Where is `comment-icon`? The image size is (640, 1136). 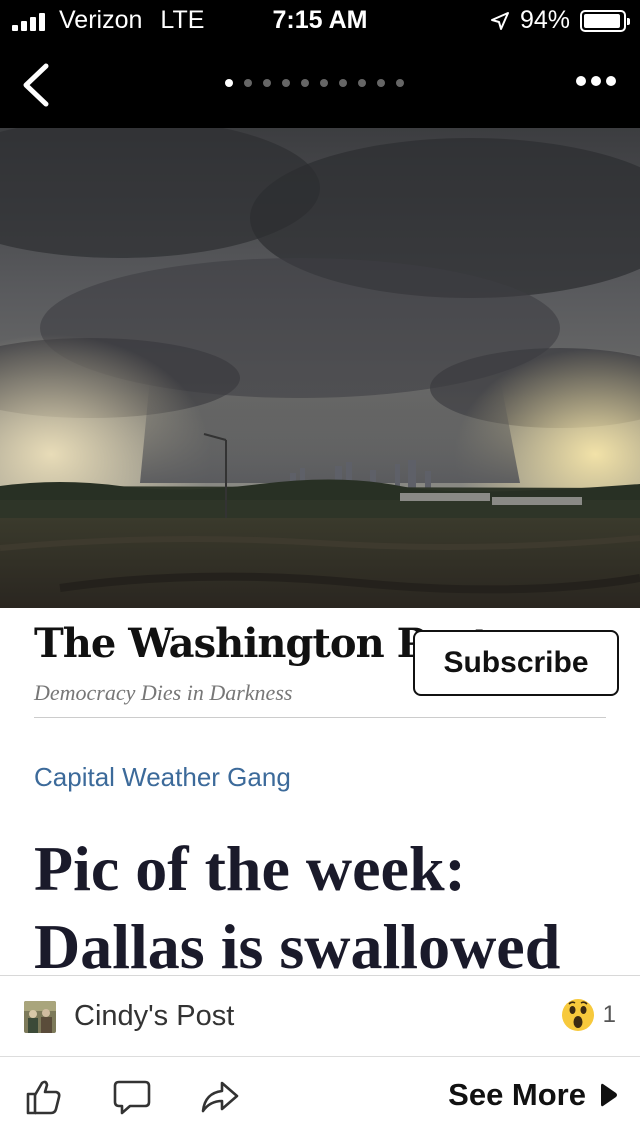 comment-icon is located at coordinates (132, 1097).